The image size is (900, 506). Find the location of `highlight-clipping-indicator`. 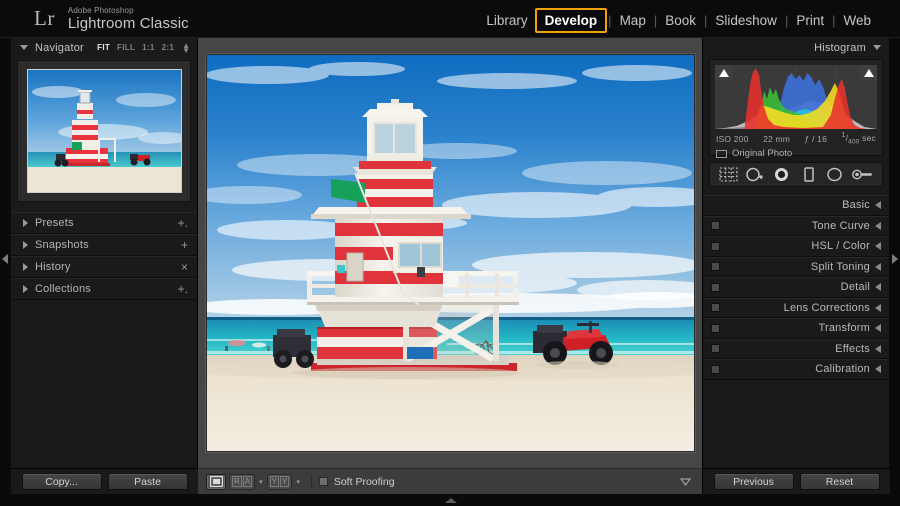

highlight-clipping-indicator is located at coordinates (868, 72).